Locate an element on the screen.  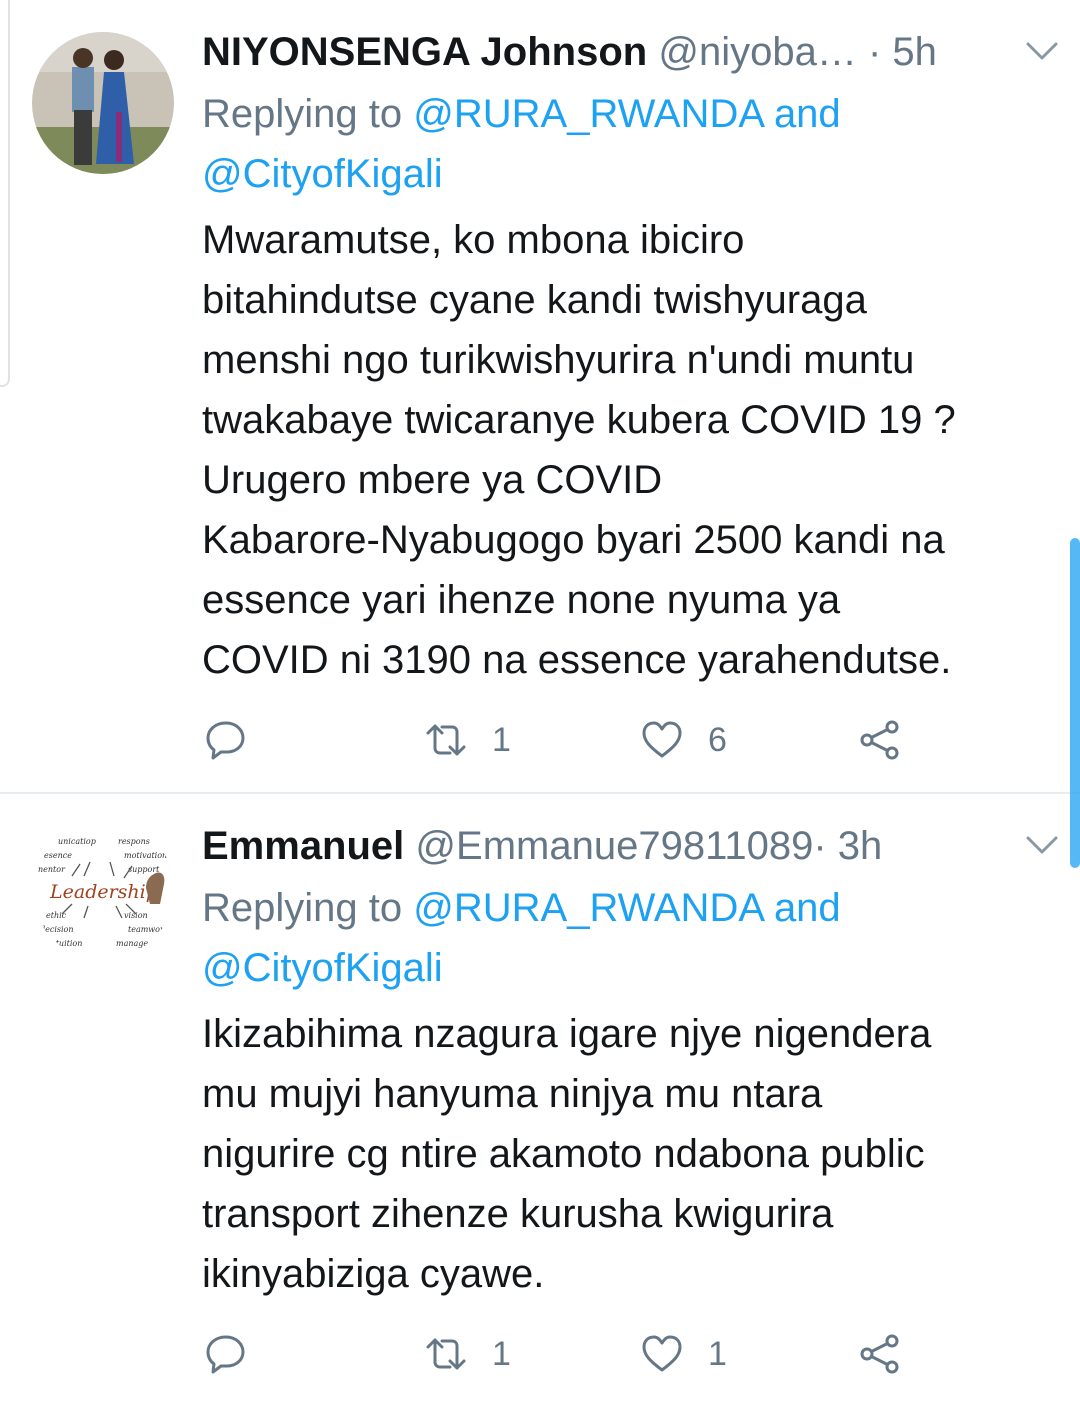
action-bar: 1 1 is located at coordinates (641, 1354).